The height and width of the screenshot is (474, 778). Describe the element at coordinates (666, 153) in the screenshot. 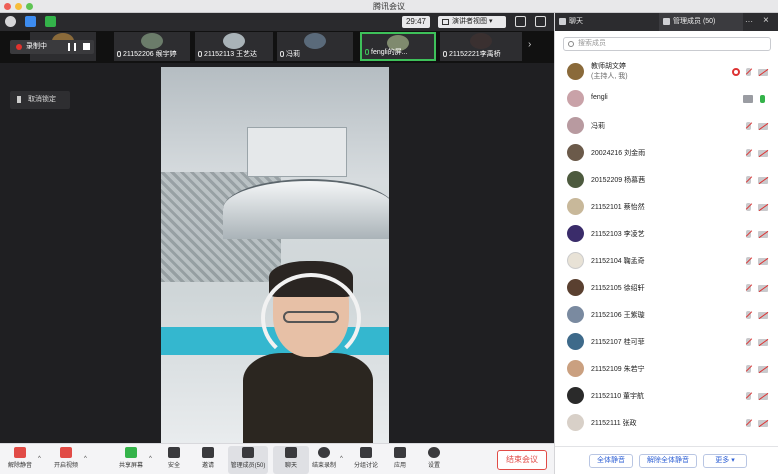

I see `list-item: 20024216 刘金雨` at that location.